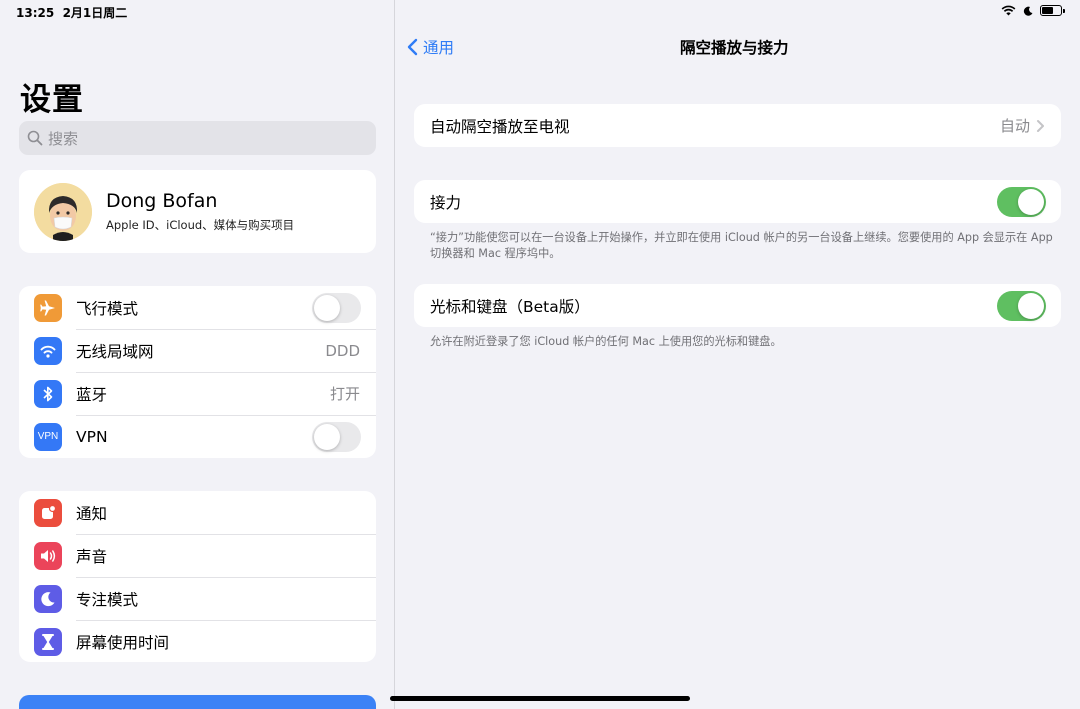 The width and height of the screenshot is (1080, 709). I want to click on cursor-keyboard-row: 光标和键盘（Beta版）, so click(737, 305).